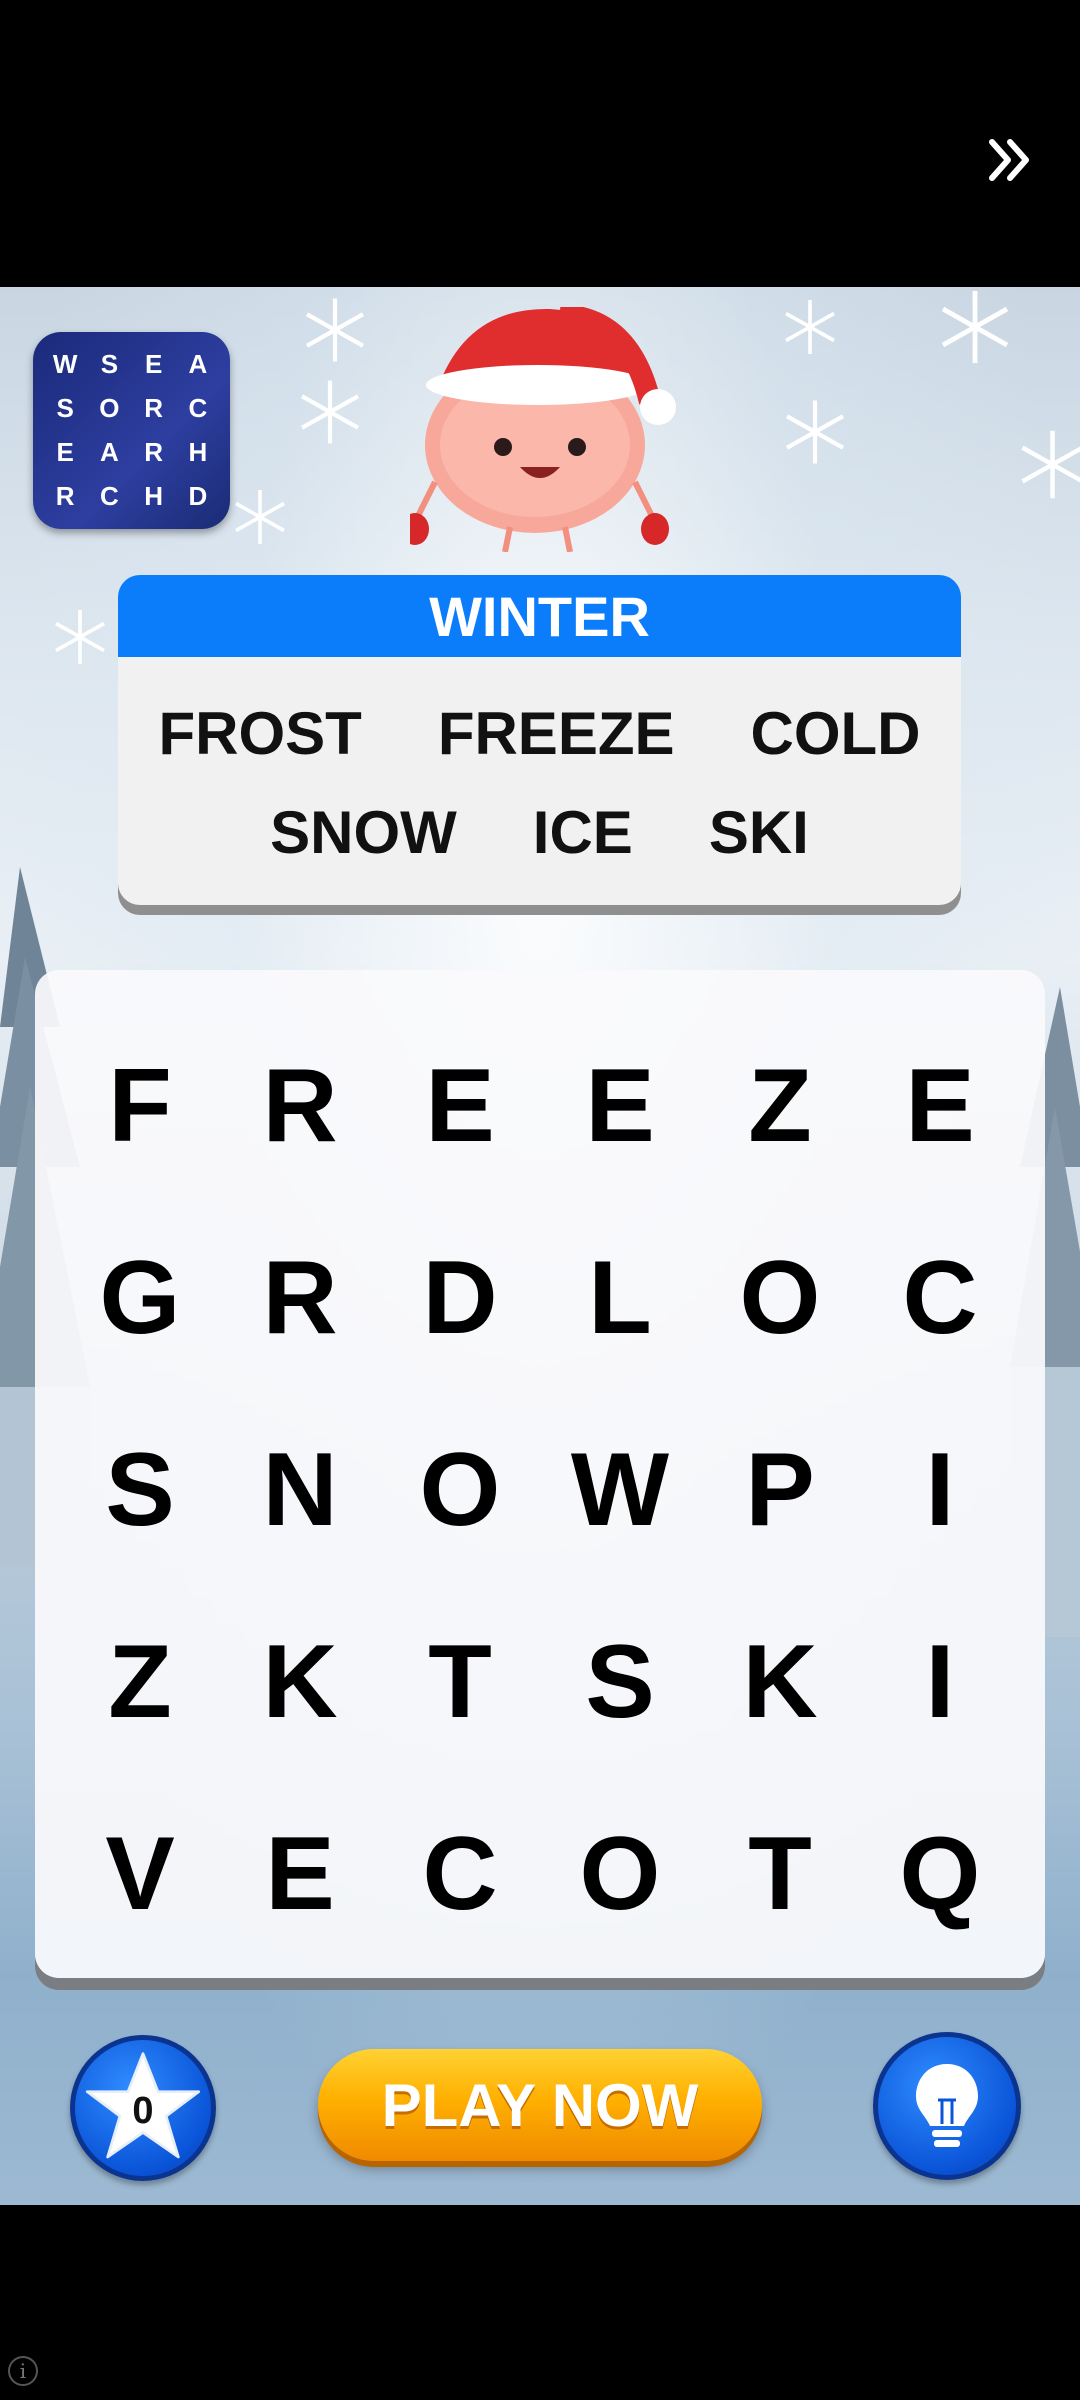 Image resolution: width=1080 pixels, height=2400 pixels. I want to click on word-list-row: SNOW ICE SKI, so click(539, 832).